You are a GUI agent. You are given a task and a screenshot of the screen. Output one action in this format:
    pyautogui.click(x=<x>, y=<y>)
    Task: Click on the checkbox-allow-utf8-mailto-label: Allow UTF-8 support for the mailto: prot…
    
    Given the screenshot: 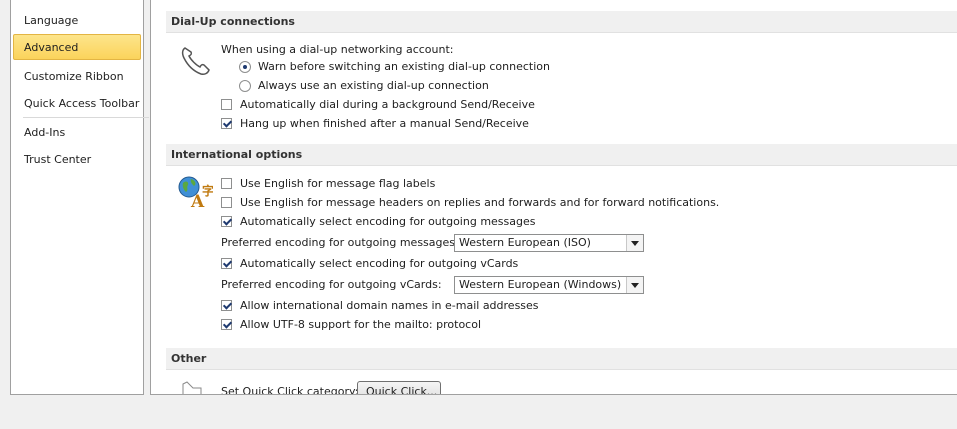 What is the action you would take?
    pyautogui.click(x=360, y=325)
    